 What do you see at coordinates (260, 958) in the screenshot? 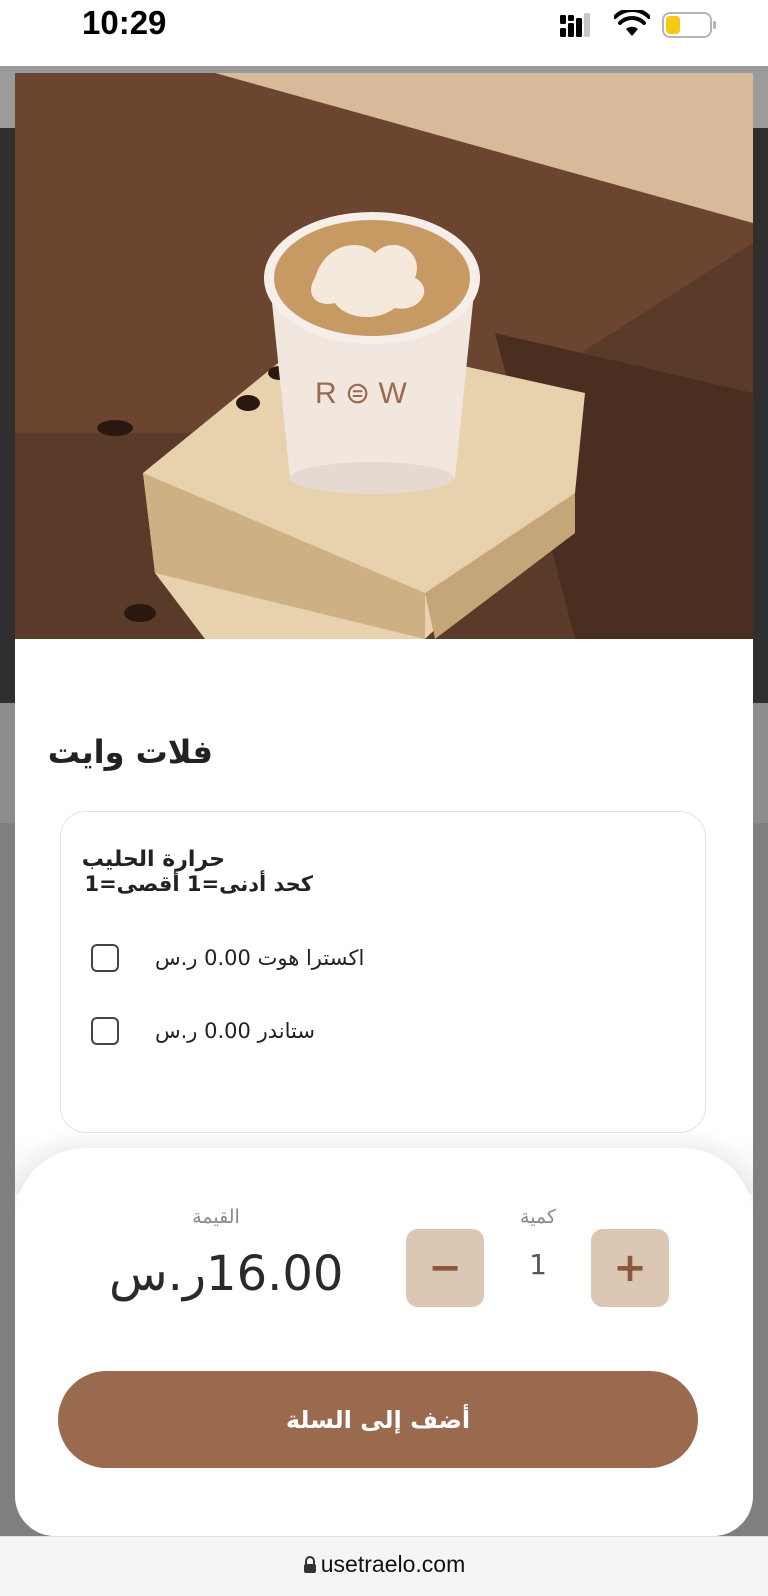
I see `option-label: اكسترا هوت 0.00 ر.س` at bounding box center [260, 958].